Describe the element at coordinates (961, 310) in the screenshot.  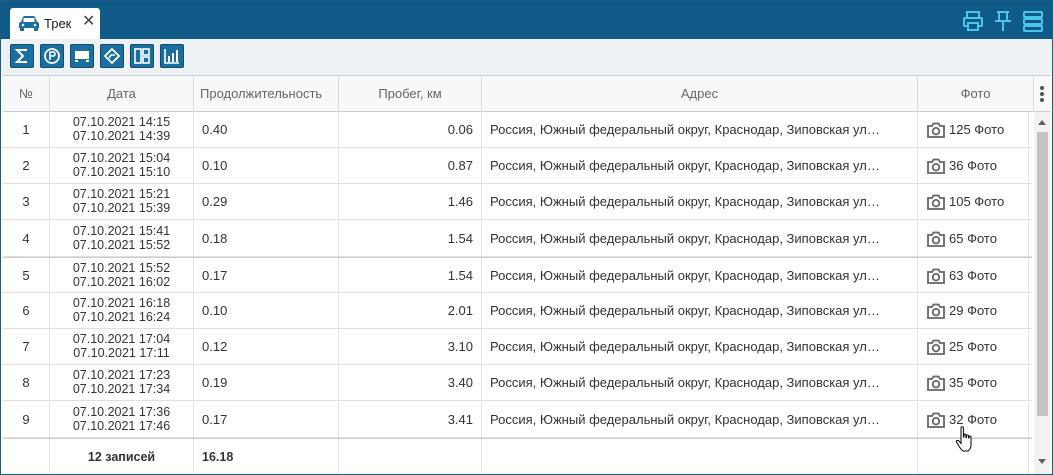
I see `photo-link: 29 Фото` at that location.